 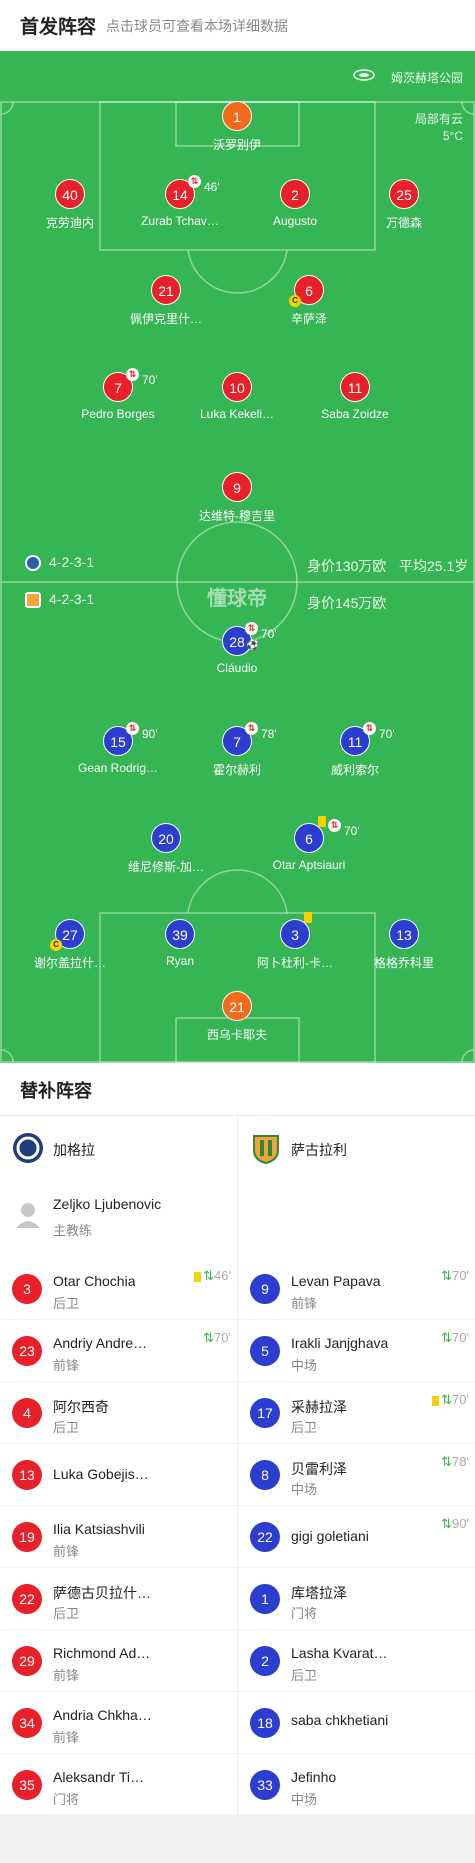 What do you see at coordinates (355, 387) in the screenshot?
I see `player-number: 11` at bounding box center [355, 387].